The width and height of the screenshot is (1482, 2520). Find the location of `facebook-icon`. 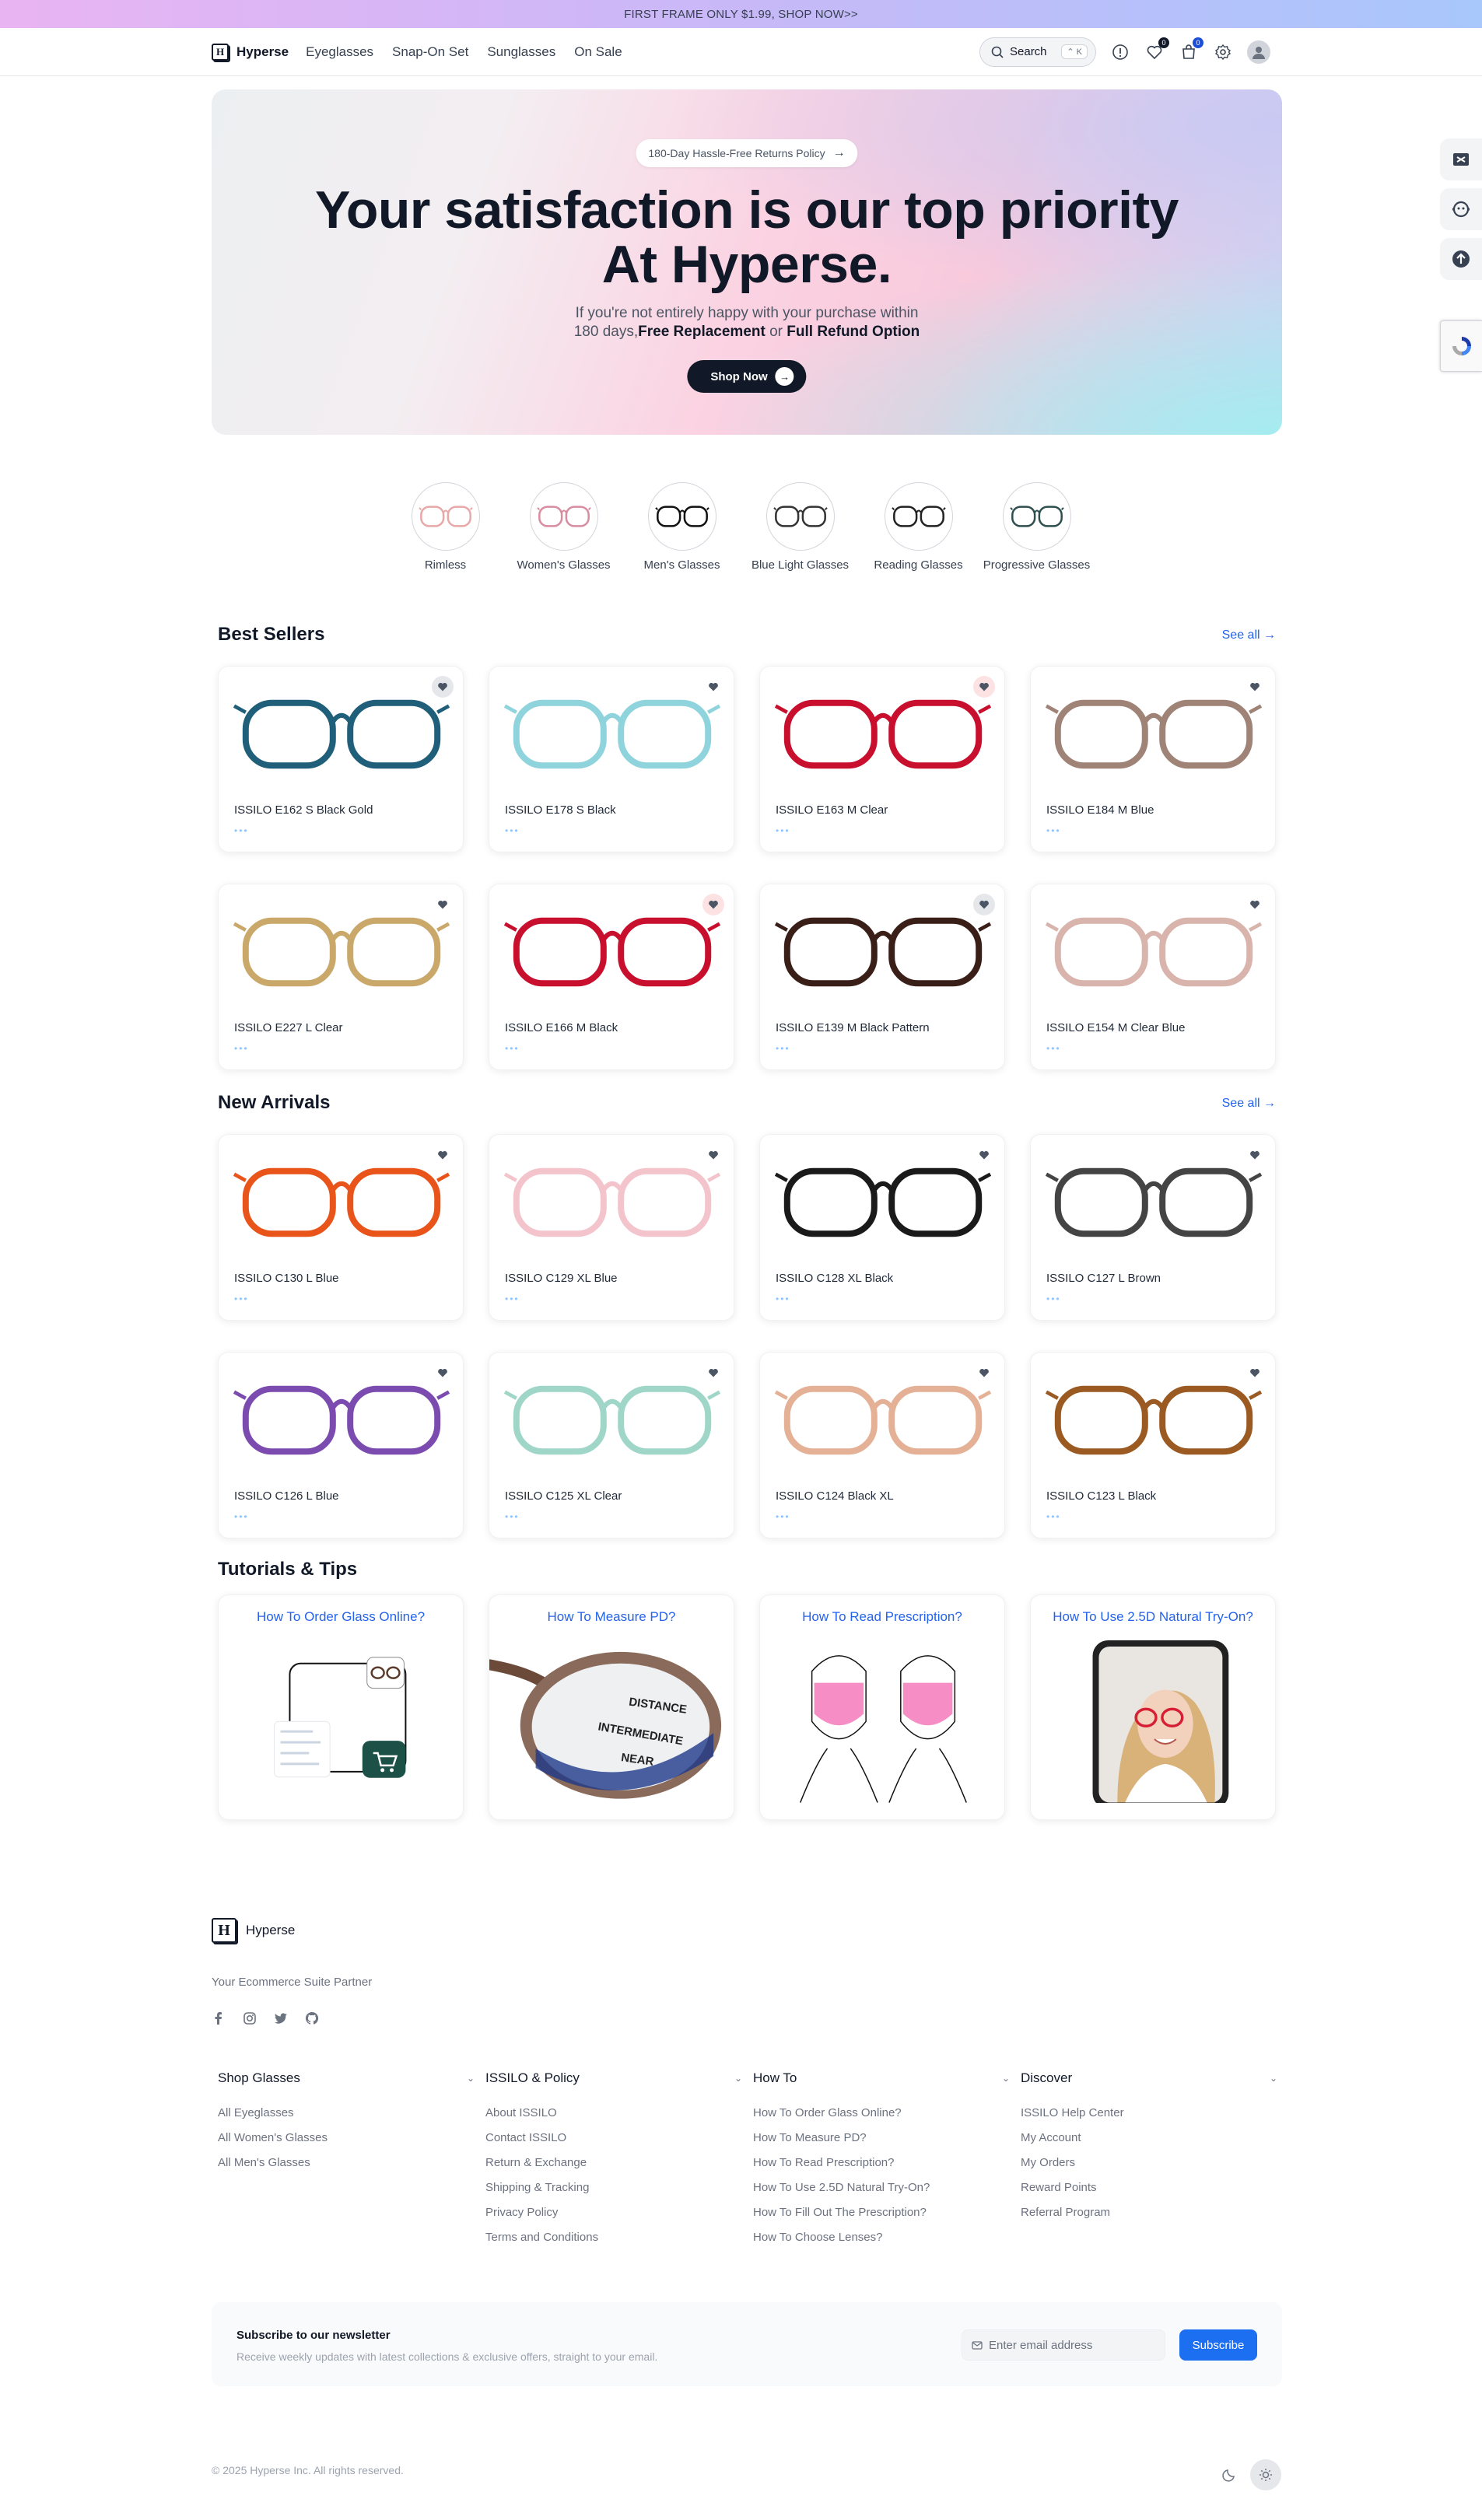

facebook-icon is located at coordinates (219, 2018).